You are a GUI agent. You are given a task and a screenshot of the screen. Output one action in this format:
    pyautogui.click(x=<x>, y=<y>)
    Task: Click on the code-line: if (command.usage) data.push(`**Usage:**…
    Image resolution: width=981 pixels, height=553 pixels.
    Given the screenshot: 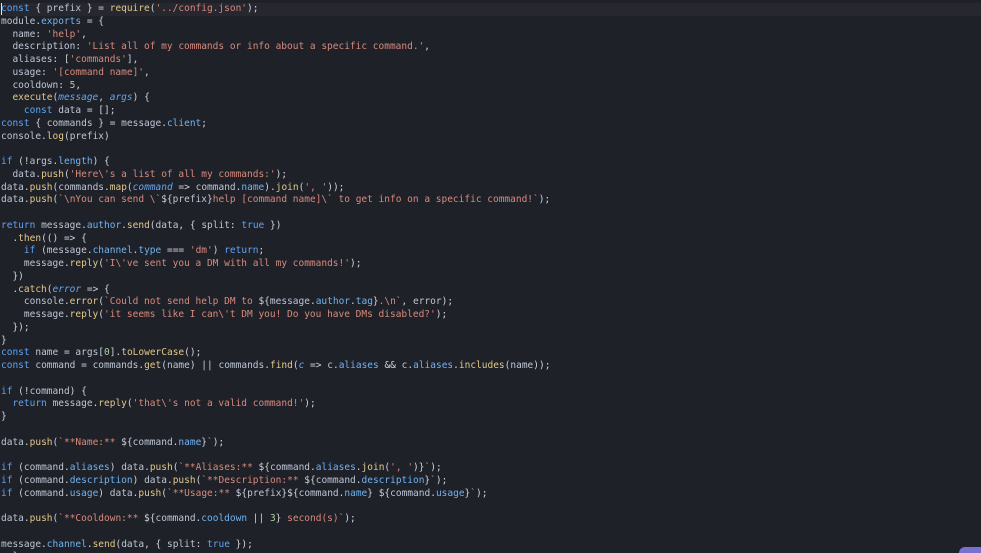 What is the action you would take?
    pyautogui.click(x=275, y=494)
    